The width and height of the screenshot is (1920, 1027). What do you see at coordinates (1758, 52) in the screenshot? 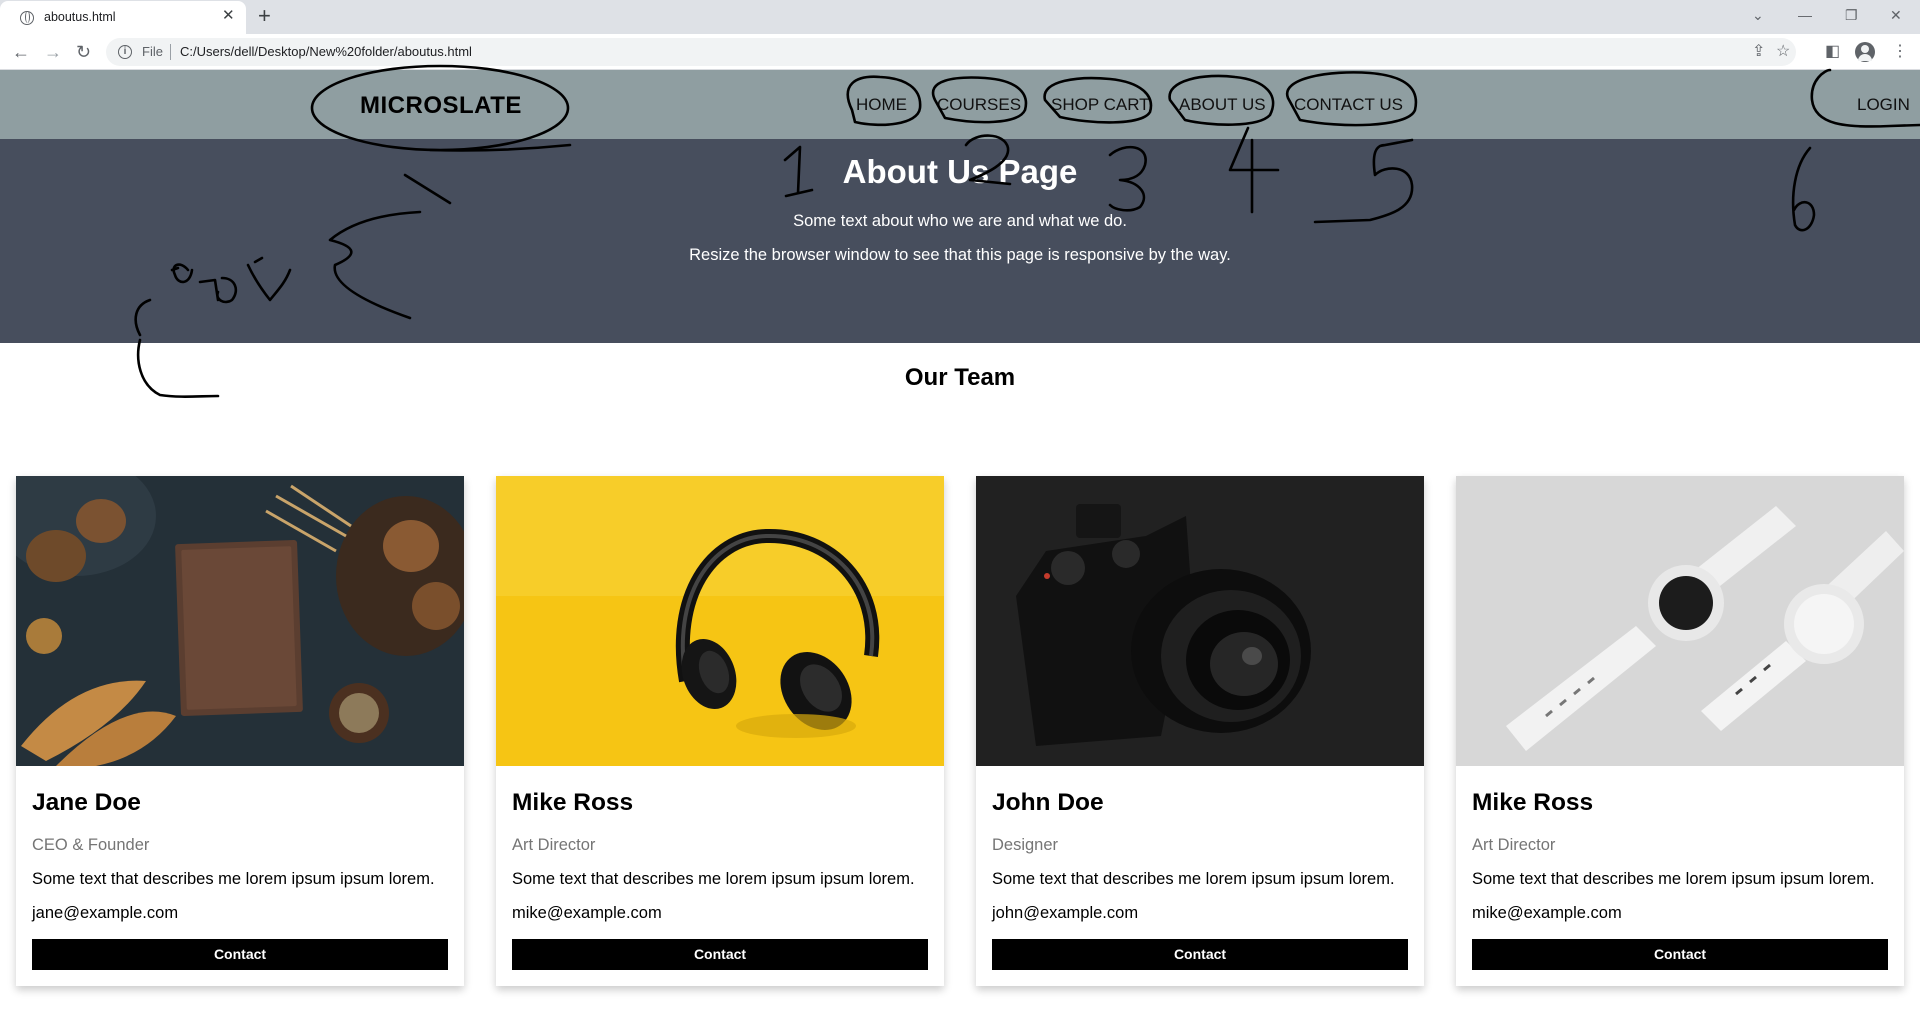
I see `share-icon: ⇪` at bounding box center [1758, 52].